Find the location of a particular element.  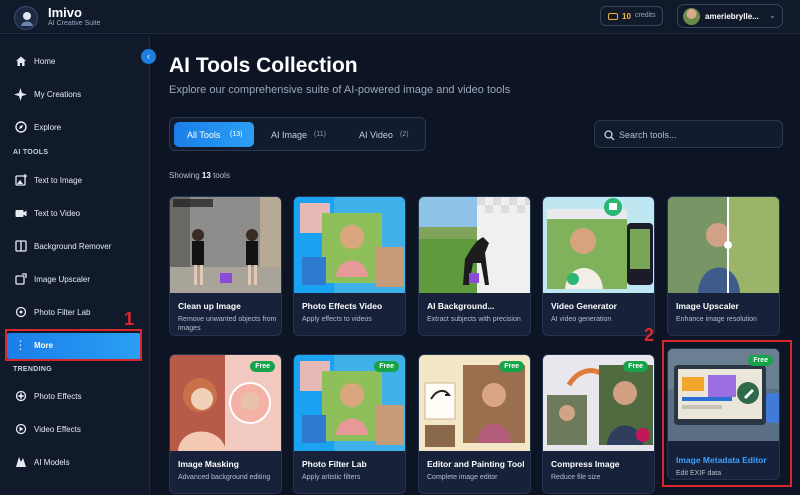

sidebar-item-explore: Explore is located at coordinates (74, 128).